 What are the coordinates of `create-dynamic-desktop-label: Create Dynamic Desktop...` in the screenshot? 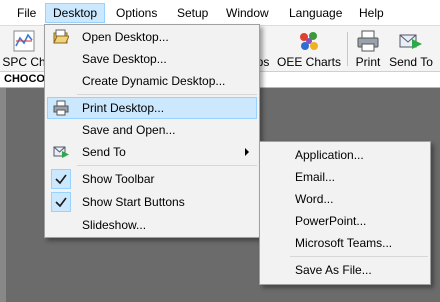 It's located at (154, 81).